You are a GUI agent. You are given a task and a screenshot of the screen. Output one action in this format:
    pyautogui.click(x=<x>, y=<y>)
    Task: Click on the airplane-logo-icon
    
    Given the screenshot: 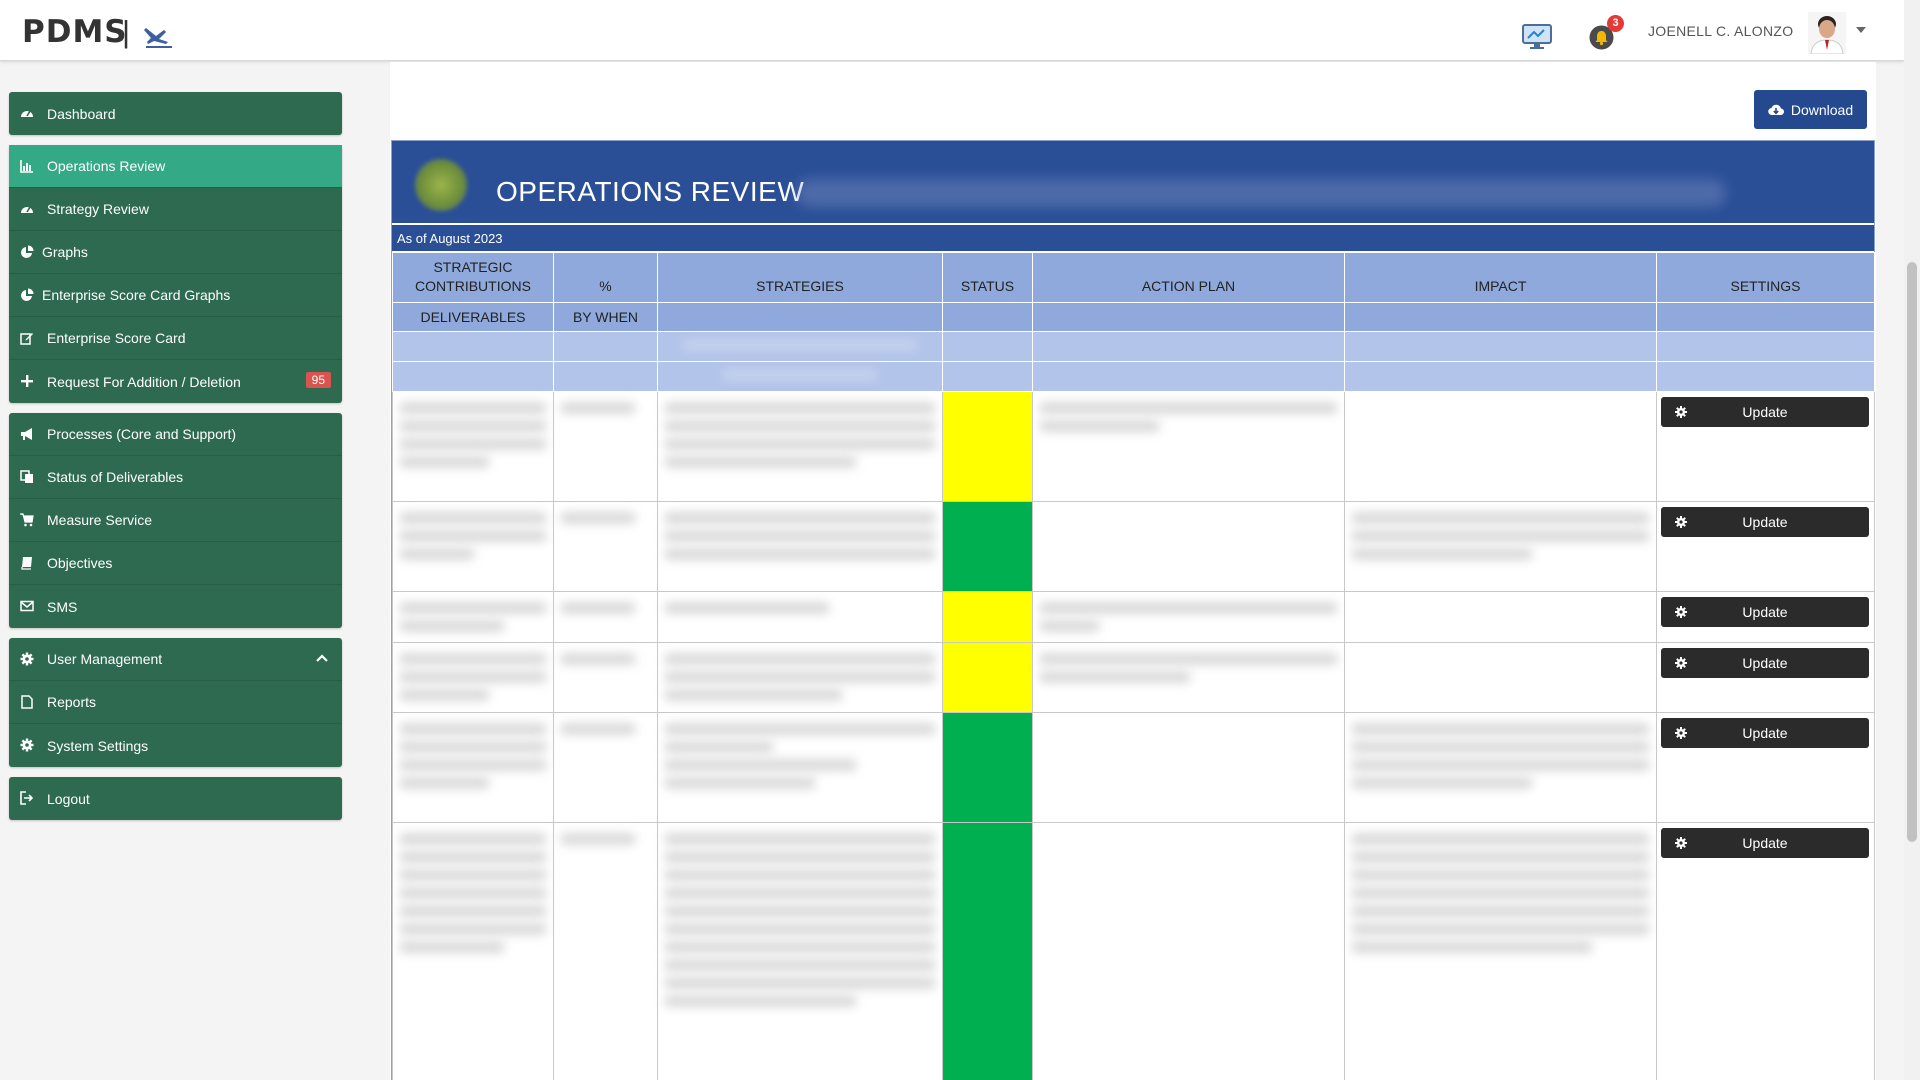 What is the action you would take?
    pyautogui.click(x=158, y=38)
    